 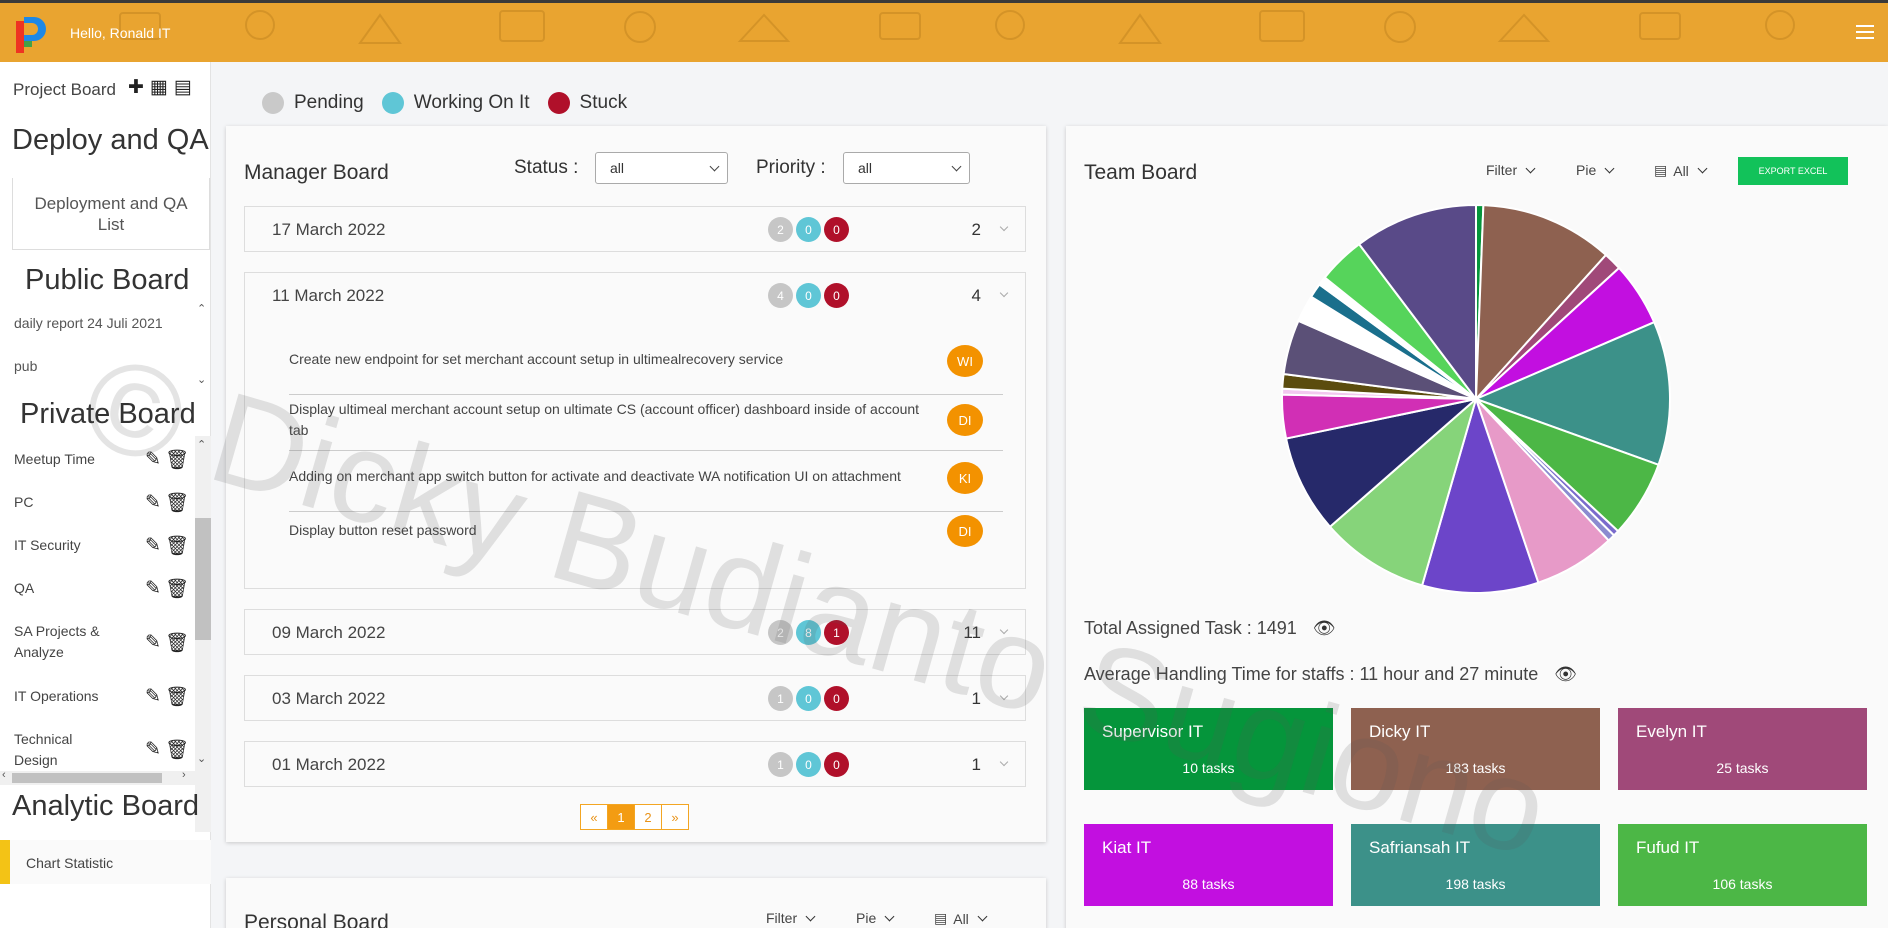 What do you see at coordinates (648, 817) in the screenshot?
I see `page-2-button: 2` at bounding box center [648, 817].